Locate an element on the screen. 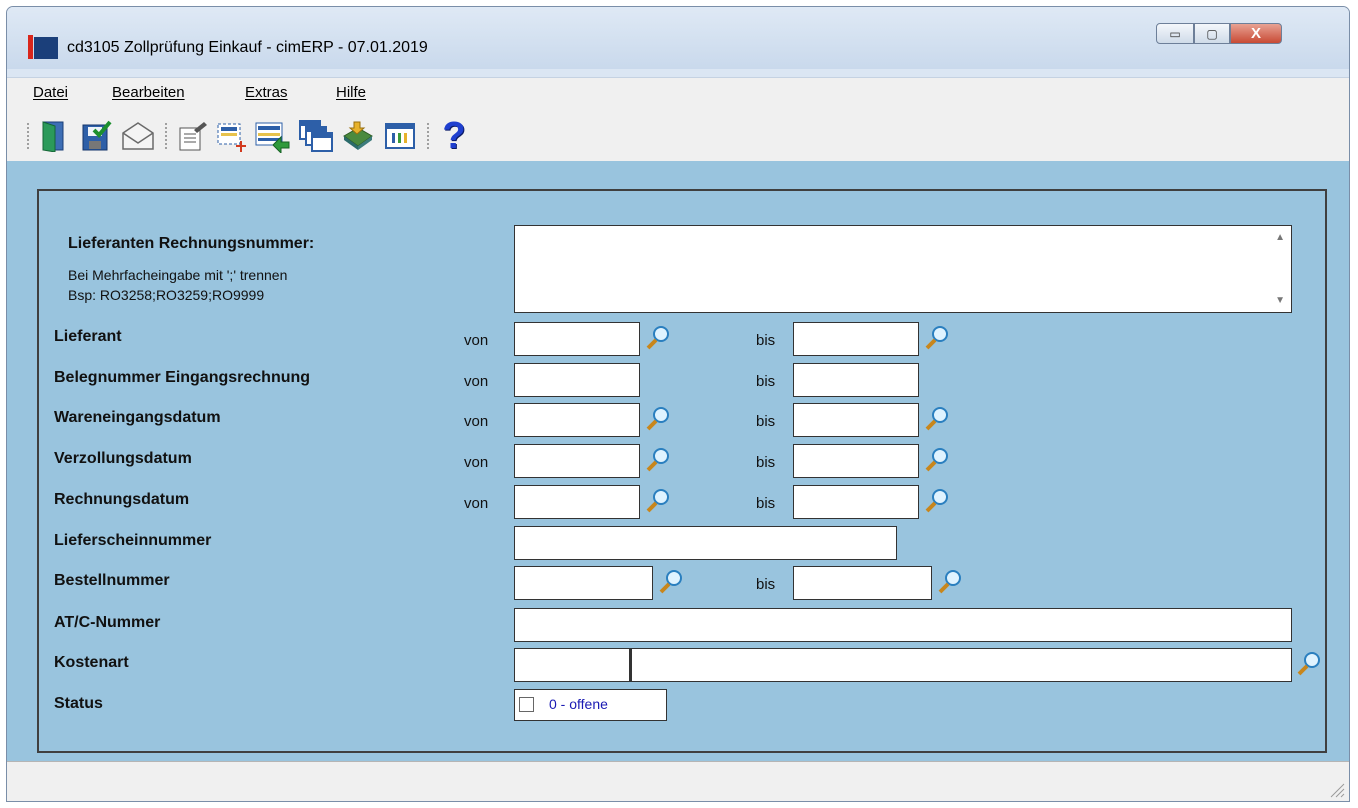 The width and height of the screenshot is (1358, 808). invoice-number-hint: Bei Mehrfacheingabe mit ';' trennen is located at coordinates (178, 275).